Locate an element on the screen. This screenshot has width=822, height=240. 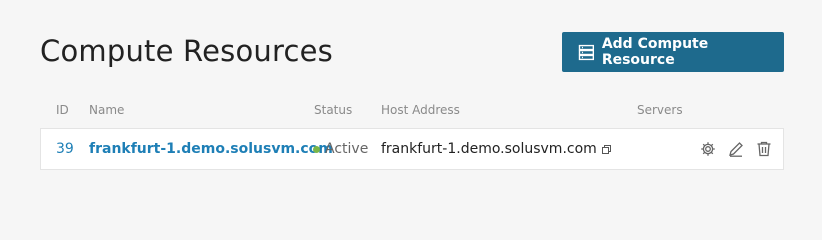
column-header-status: Status is located at coordinates (333, 110).